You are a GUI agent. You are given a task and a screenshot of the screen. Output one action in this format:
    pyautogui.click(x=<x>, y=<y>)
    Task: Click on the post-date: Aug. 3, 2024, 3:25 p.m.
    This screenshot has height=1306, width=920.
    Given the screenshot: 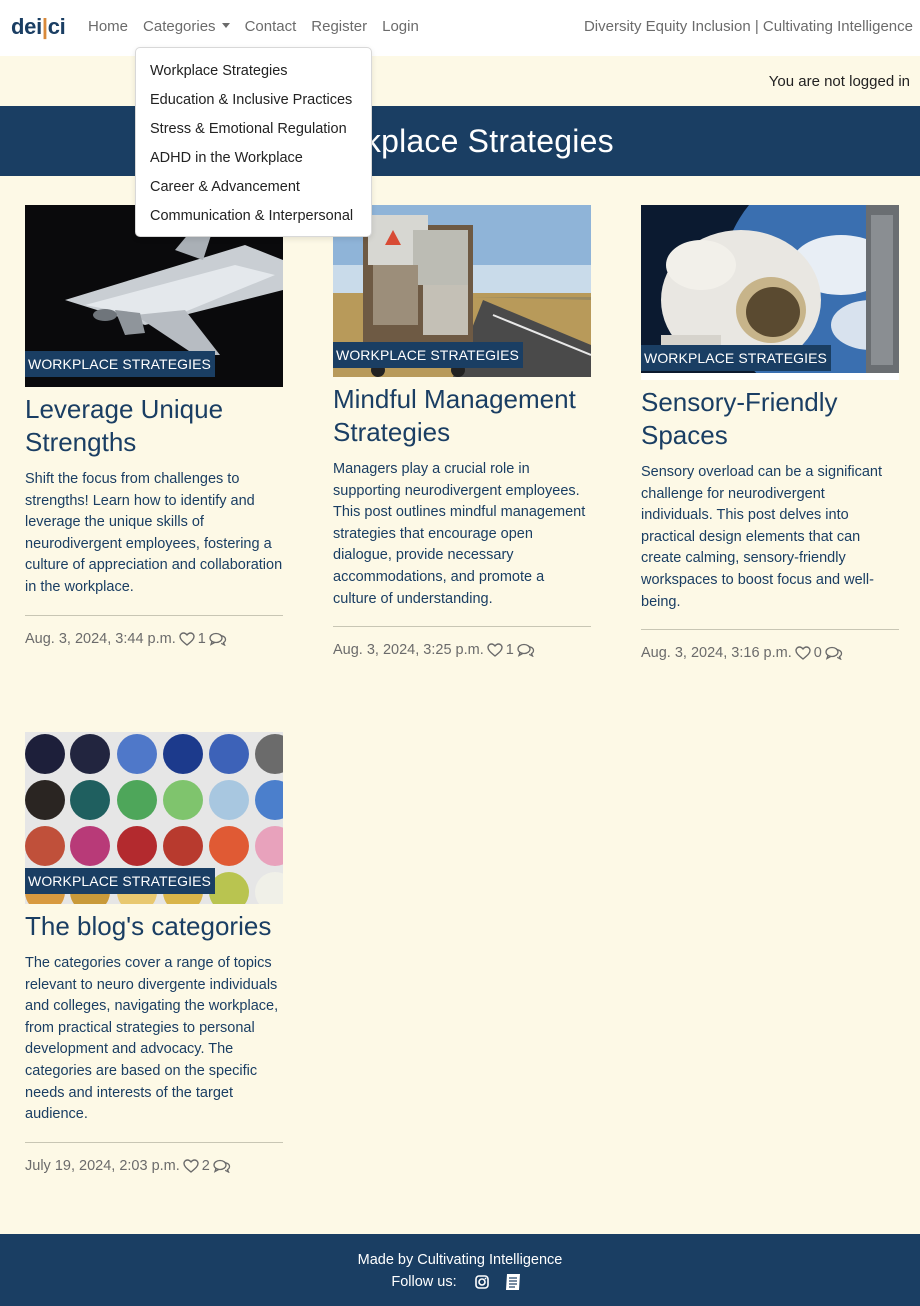 What is the action you would take?
    pyautogui.click(x=408, y=650)
    